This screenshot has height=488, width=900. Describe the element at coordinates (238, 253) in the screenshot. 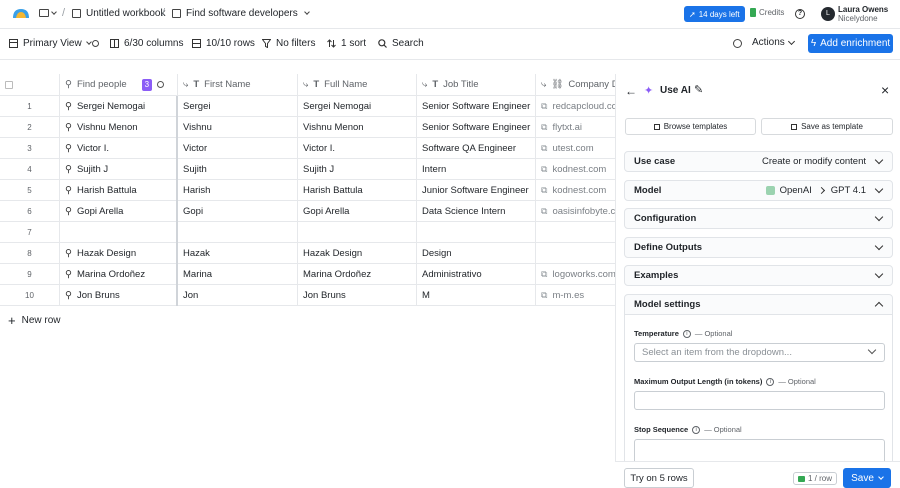

I see `cell-first-name: Hazak` at that location.